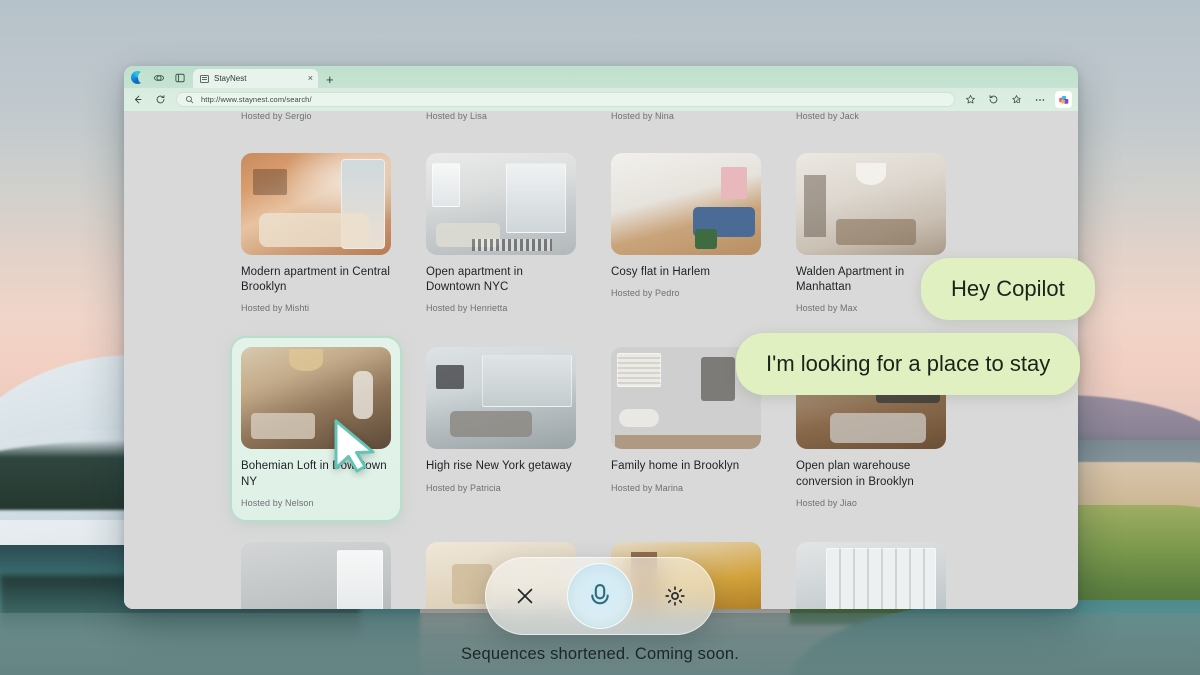 This screenshot has width=1200, height=675. What do you see at coordinates (970, 99) in the screenshot?
I see `star-icon` at bounding box center [970, 99].